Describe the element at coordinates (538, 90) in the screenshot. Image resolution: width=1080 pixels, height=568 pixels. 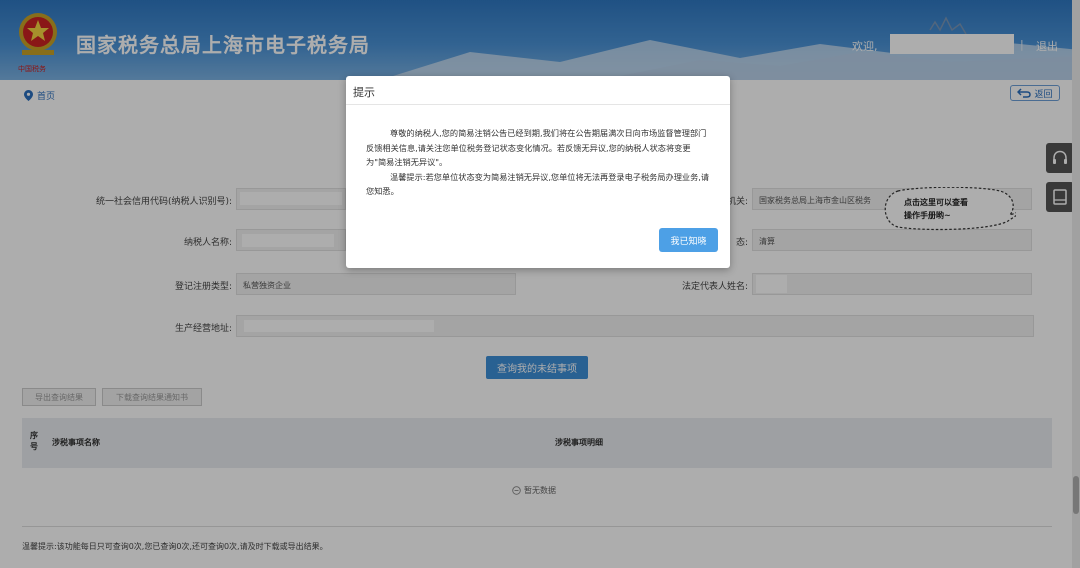
I see `dialog-title: 提示` at that location.